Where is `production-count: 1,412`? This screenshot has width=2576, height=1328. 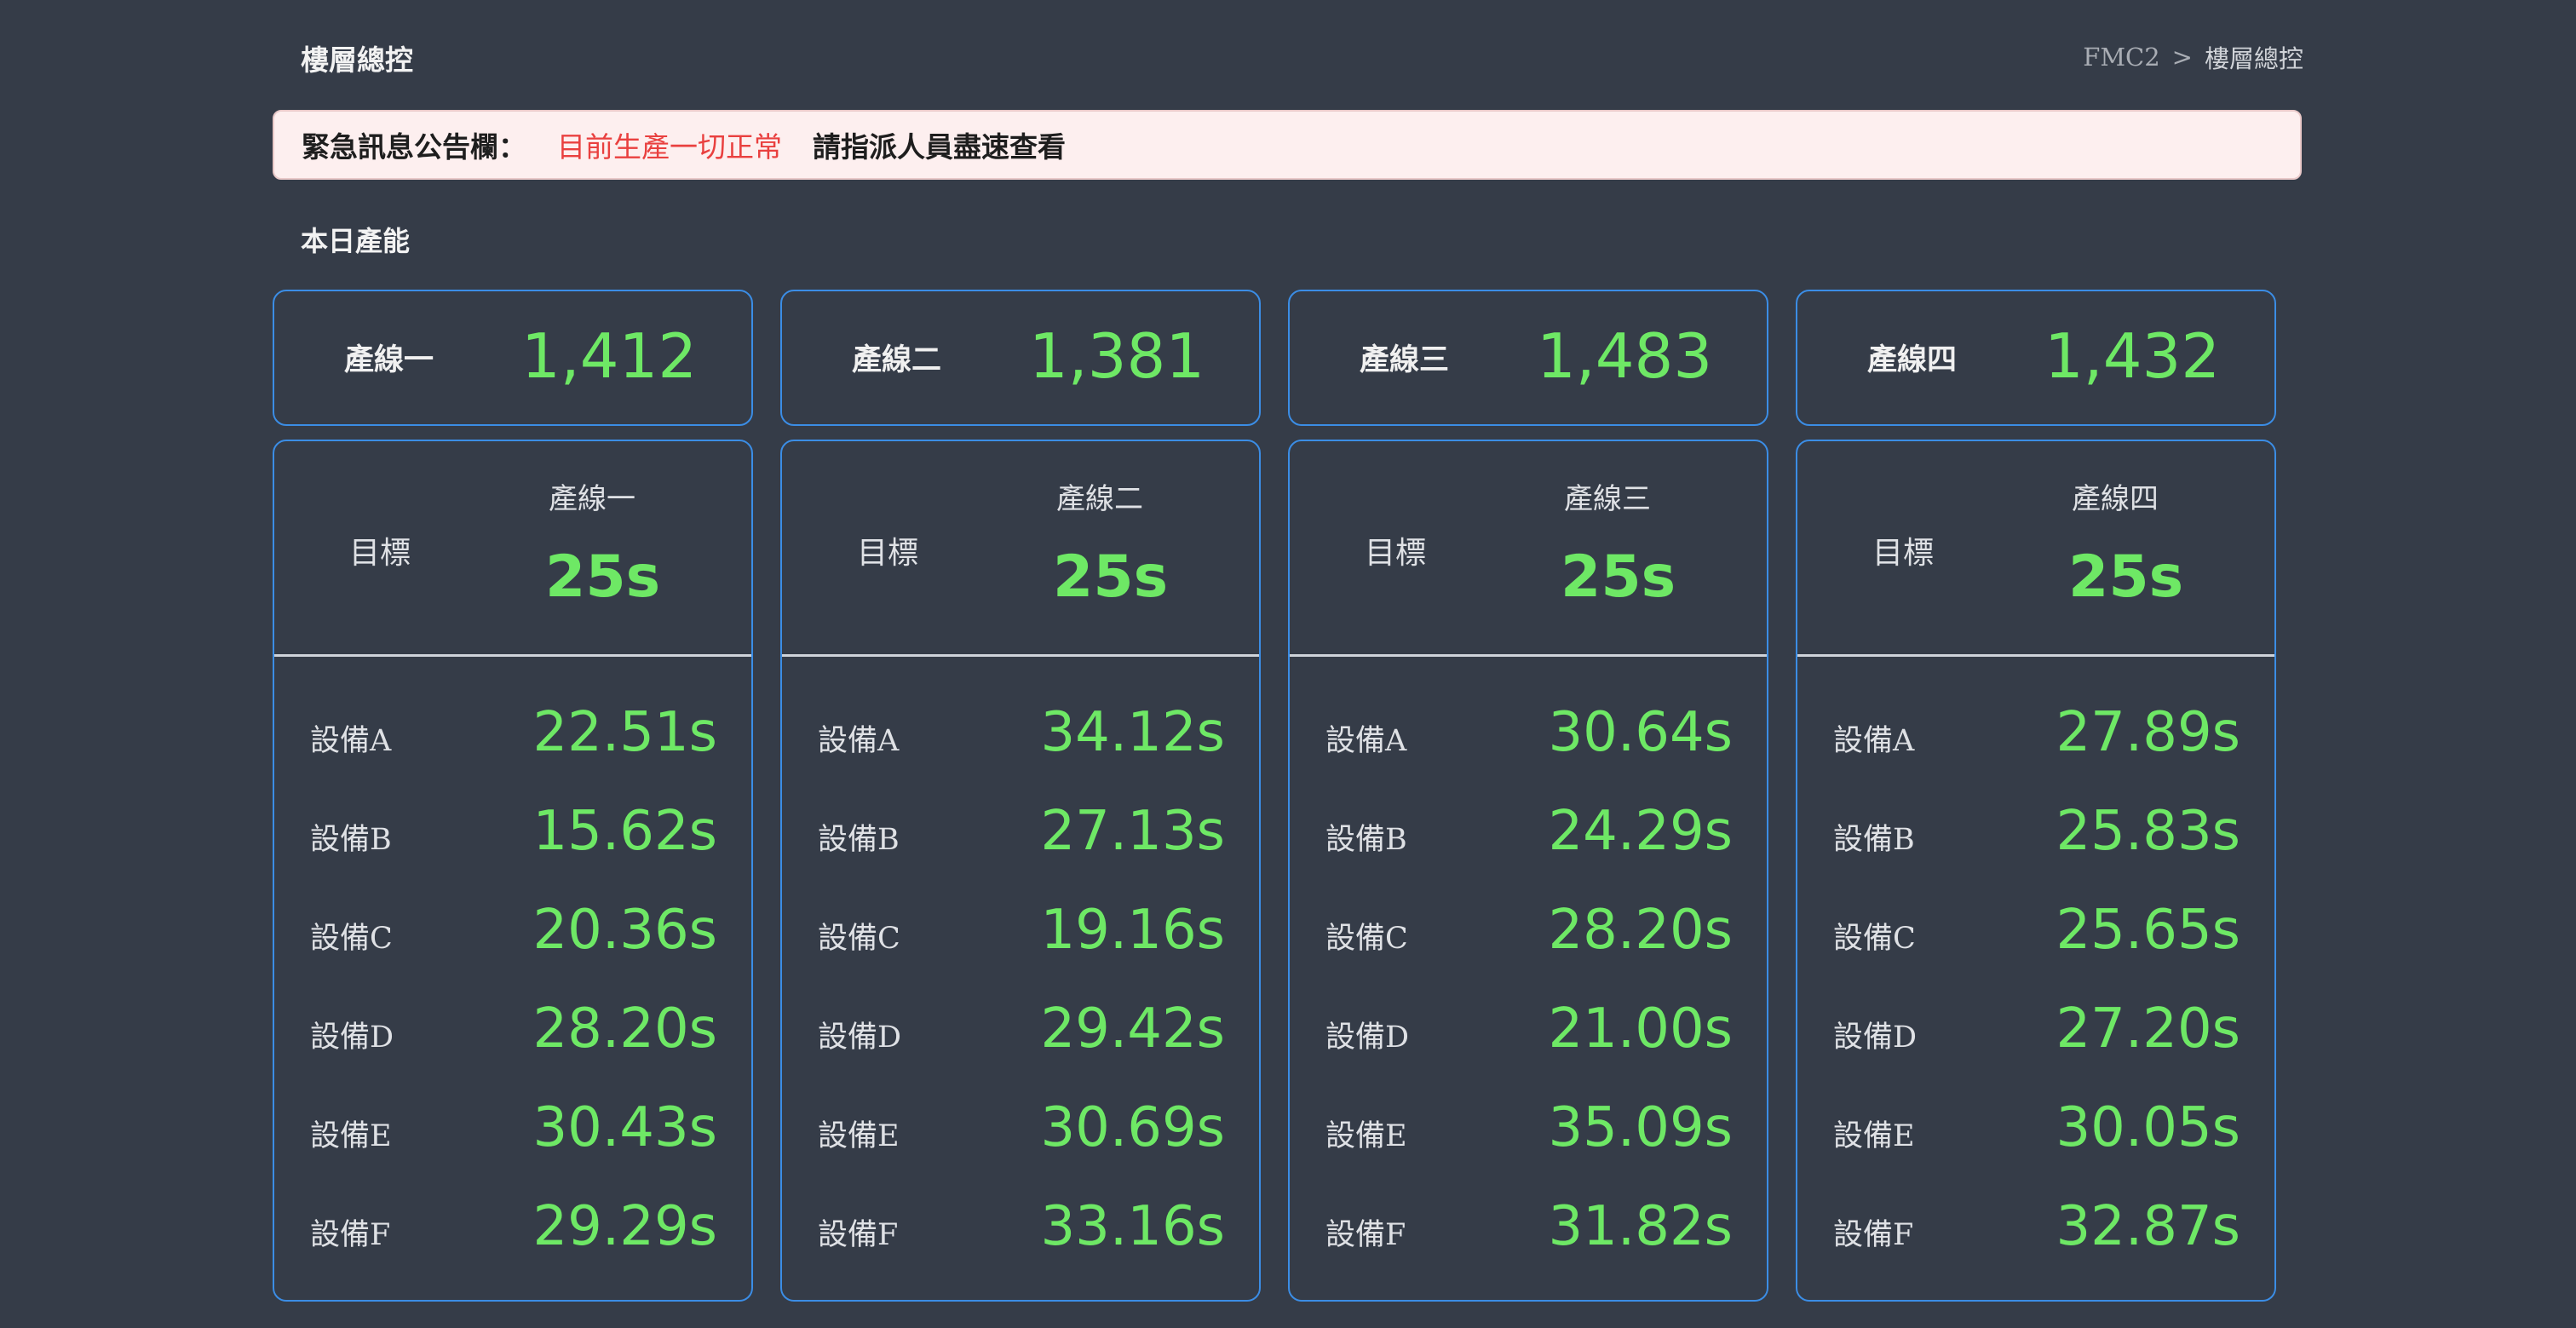
production-count: 1,412 is located at coordinates (610, 356).